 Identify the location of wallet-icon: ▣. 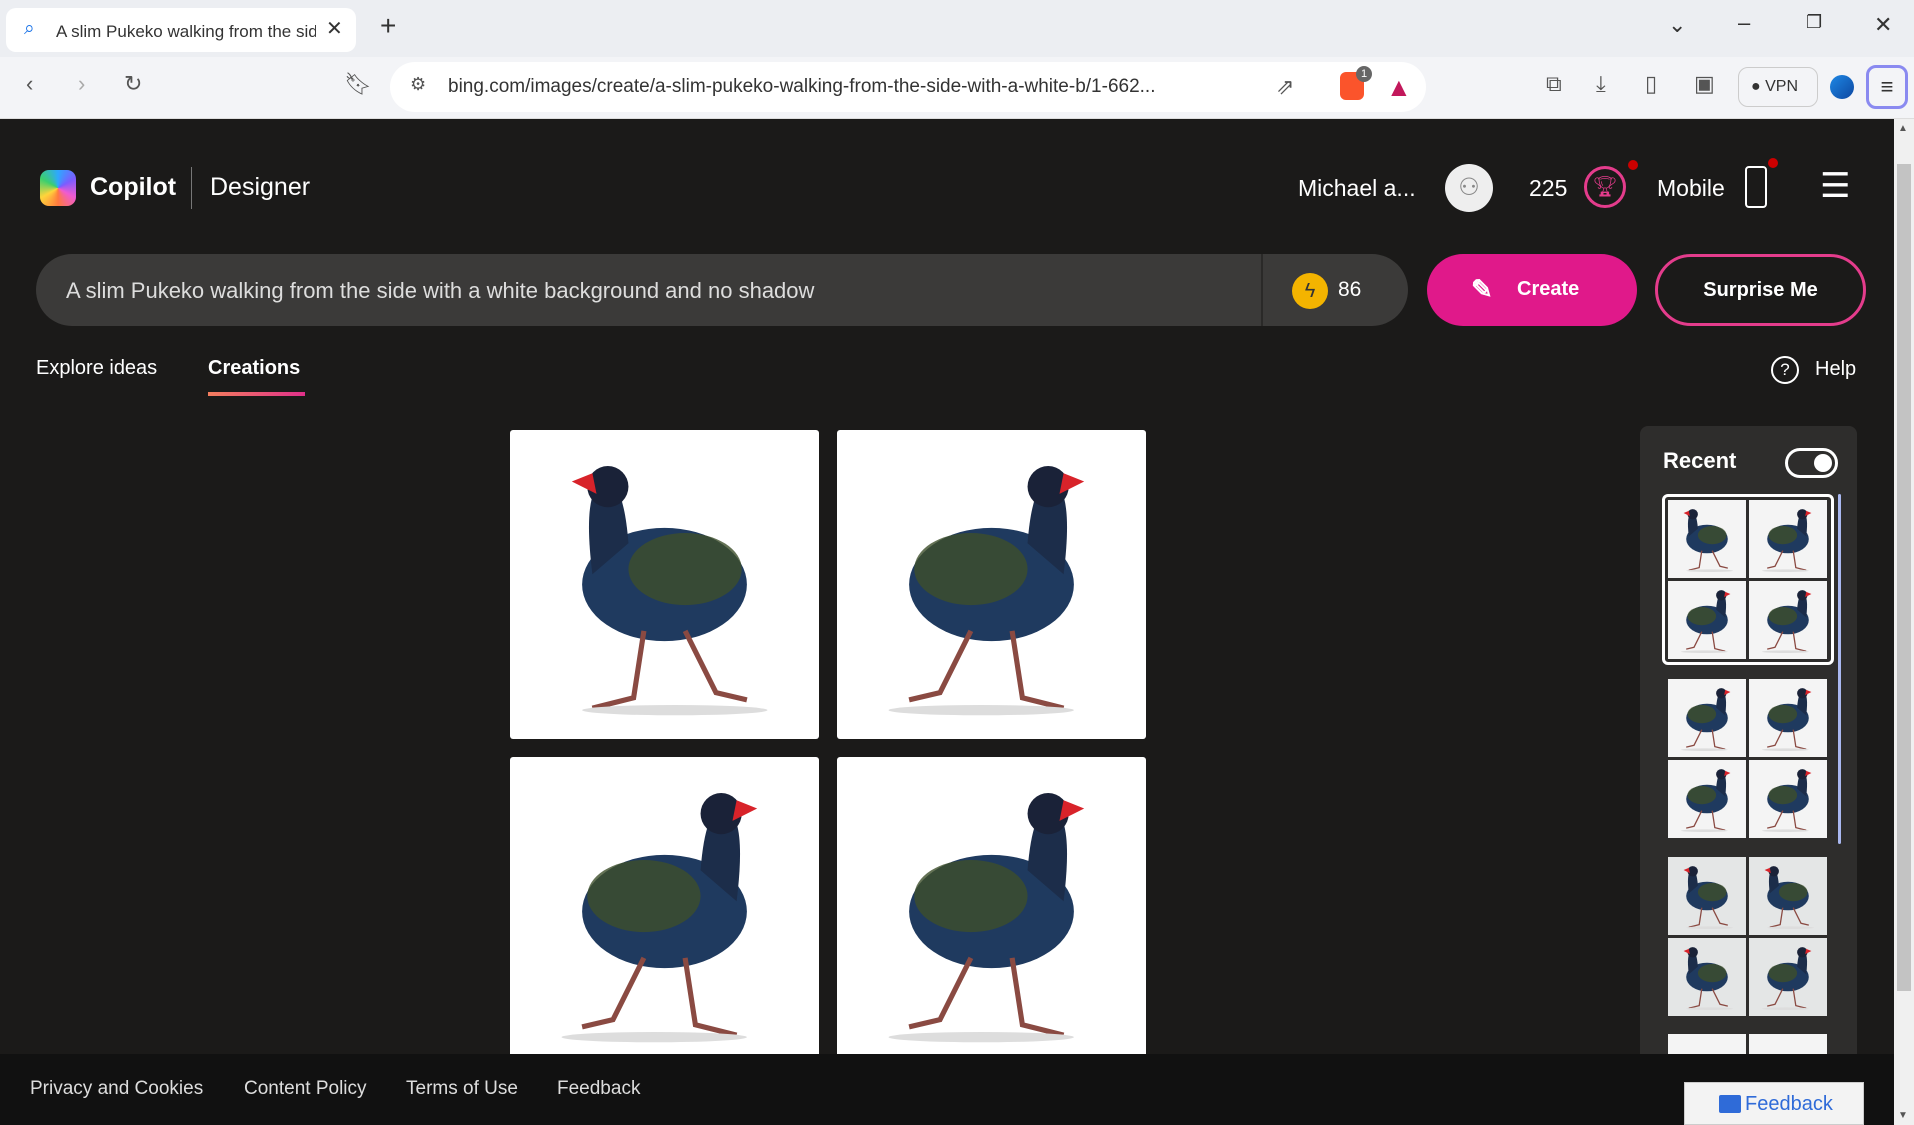
(1704, 84).